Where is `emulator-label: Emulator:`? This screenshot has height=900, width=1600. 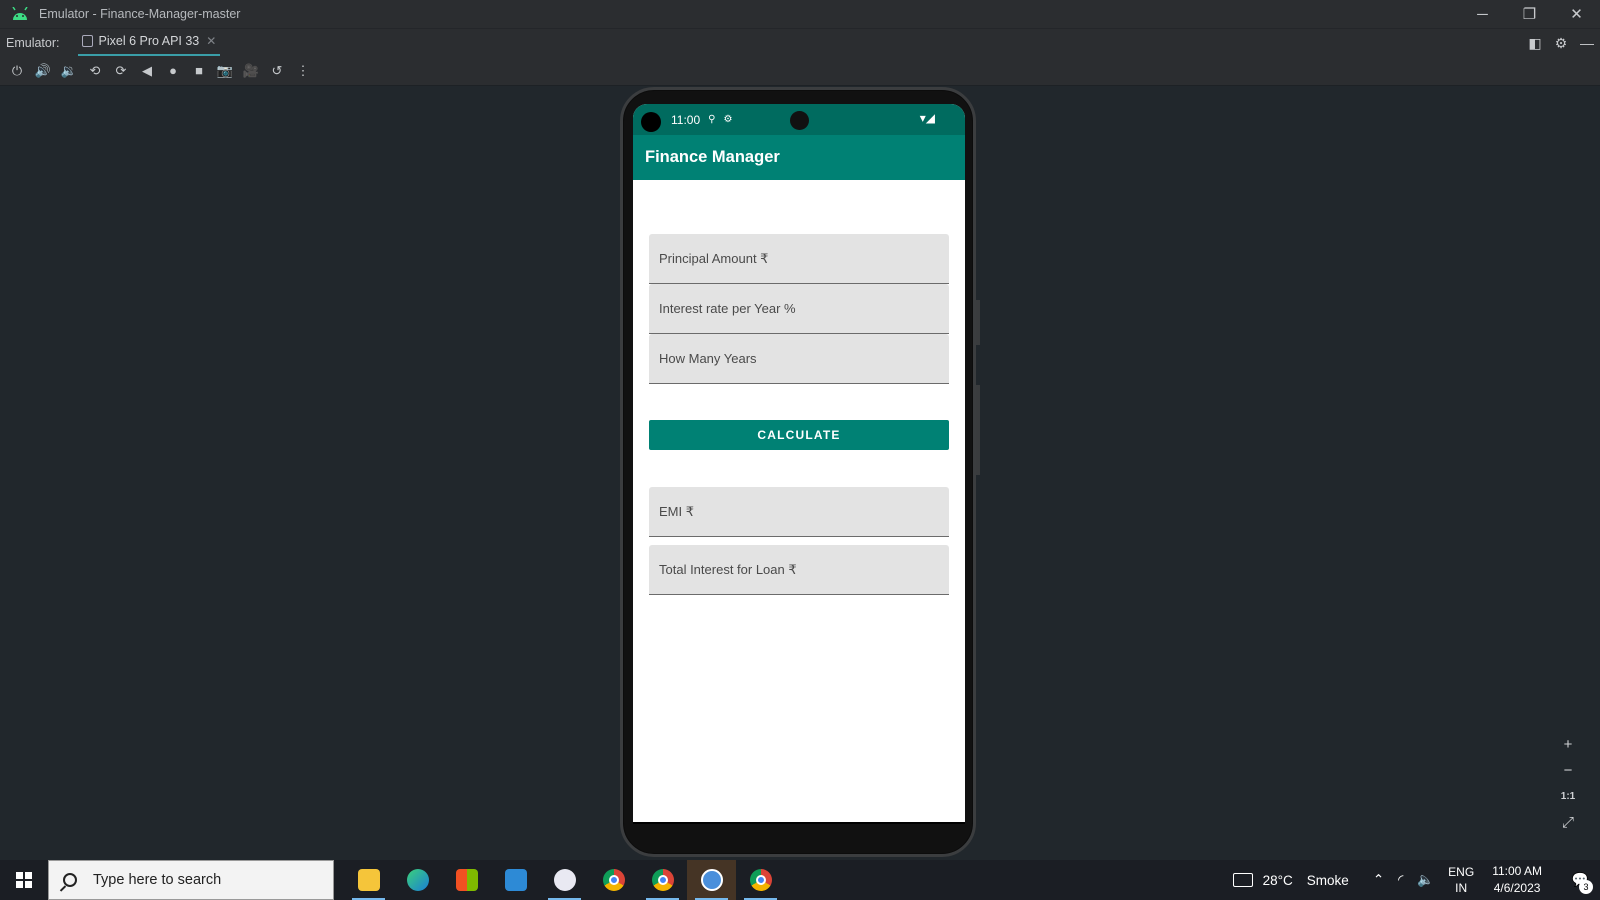
emulator-label: Emulator: is located at coordinates (33, 42).